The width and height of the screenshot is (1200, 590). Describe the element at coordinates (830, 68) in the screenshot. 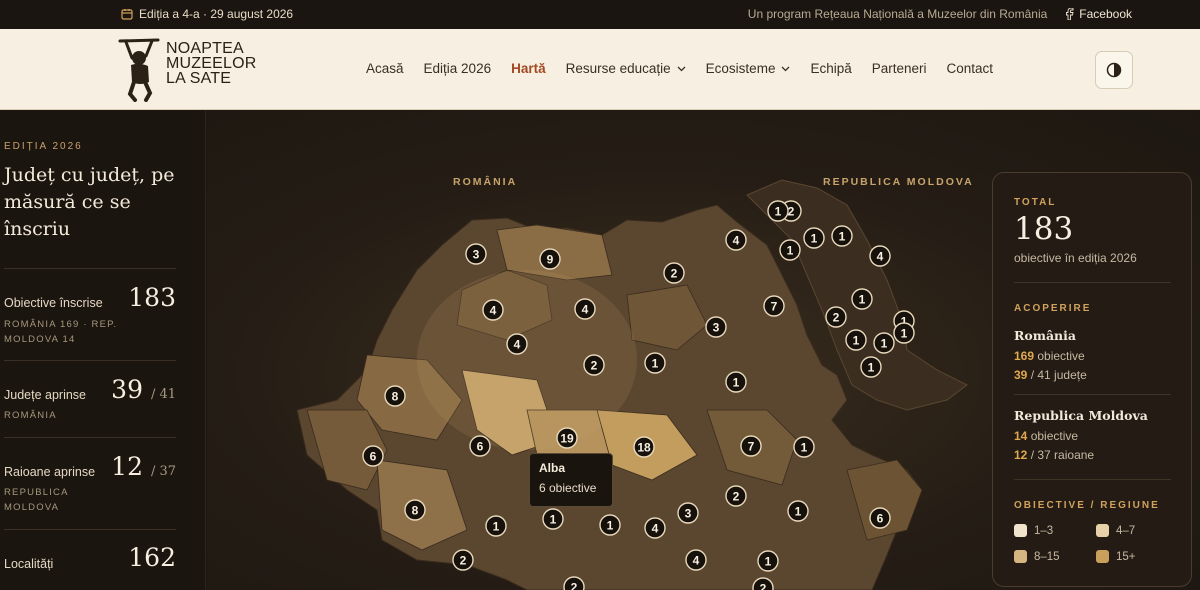

I see `nav-echipa: Echipă` at that location.